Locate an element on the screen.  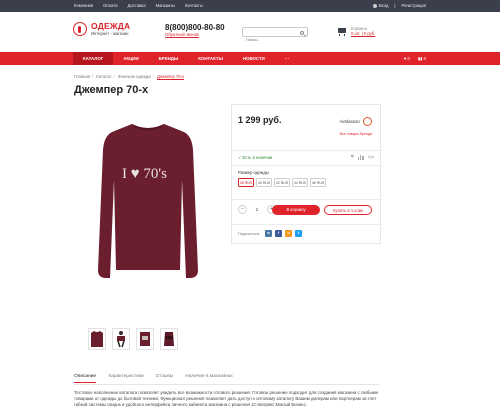
register-link: Регистрация is located at coordinates (414, 6).